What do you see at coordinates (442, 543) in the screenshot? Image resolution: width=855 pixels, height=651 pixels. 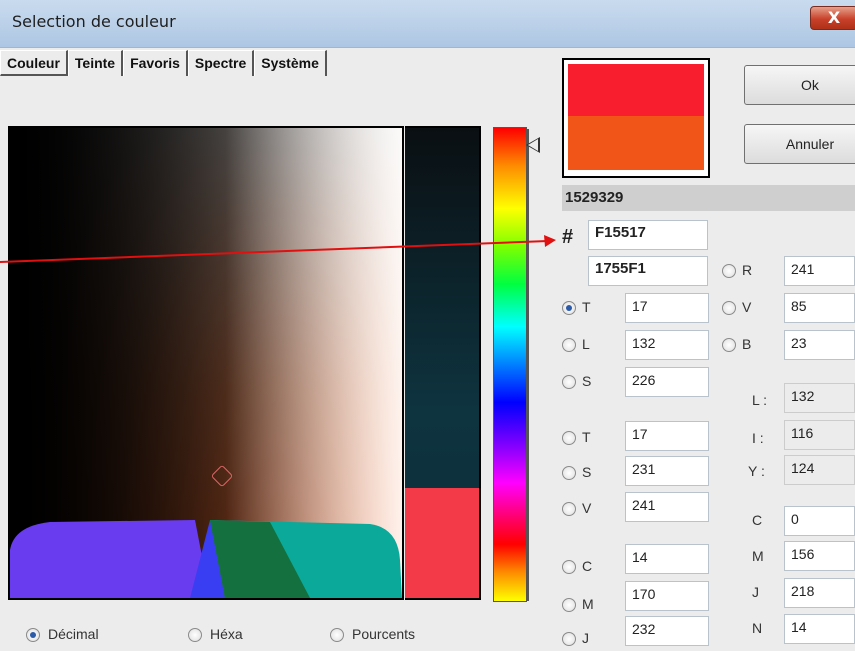 I see `luminance-strip-red` at bounding box center [442, 543].